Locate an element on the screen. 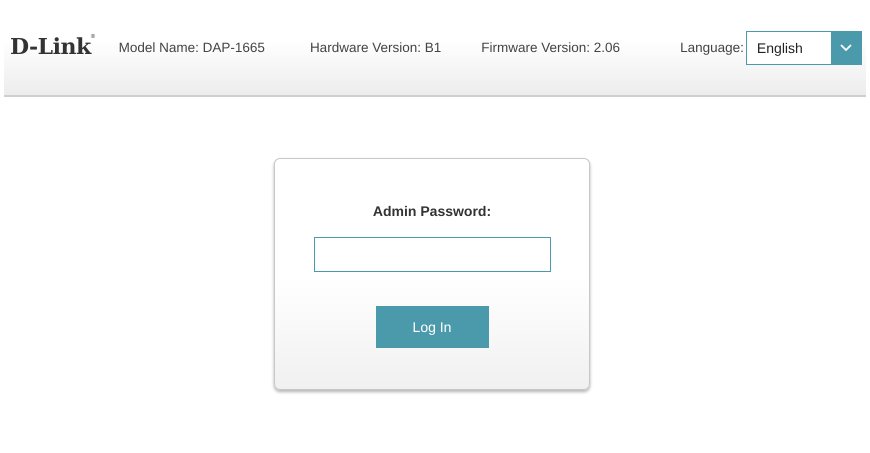 The width and height of the screenshot is (870, 453). password-field is located at coordinates (432, 254).